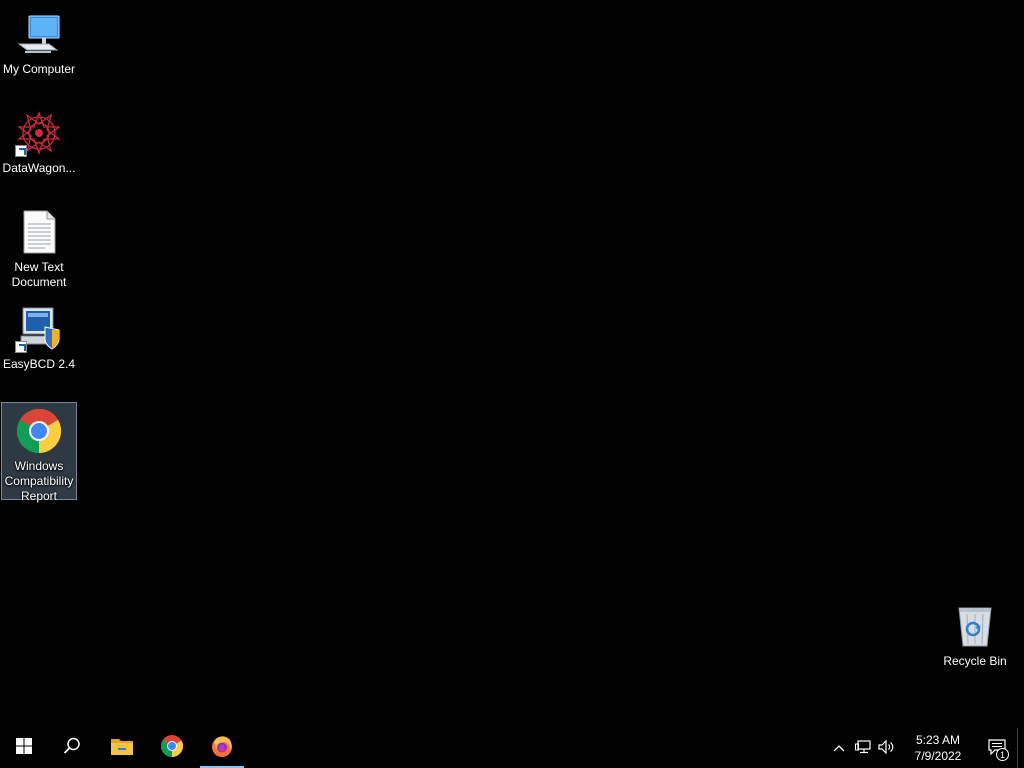  Describe the element at coordinates (975, 626) in the screenshot. I see `recycle-bin-icon` at that location.